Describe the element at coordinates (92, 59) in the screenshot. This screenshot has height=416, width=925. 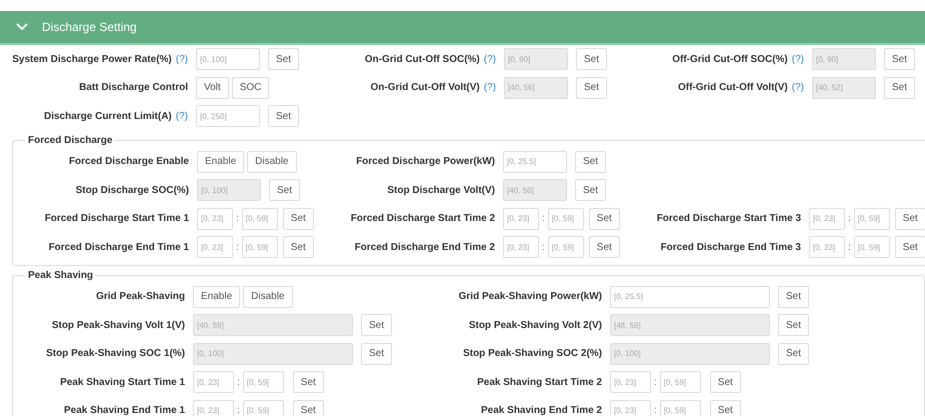
I see `field-label: System Discharge Power Rate(%)` at that location.